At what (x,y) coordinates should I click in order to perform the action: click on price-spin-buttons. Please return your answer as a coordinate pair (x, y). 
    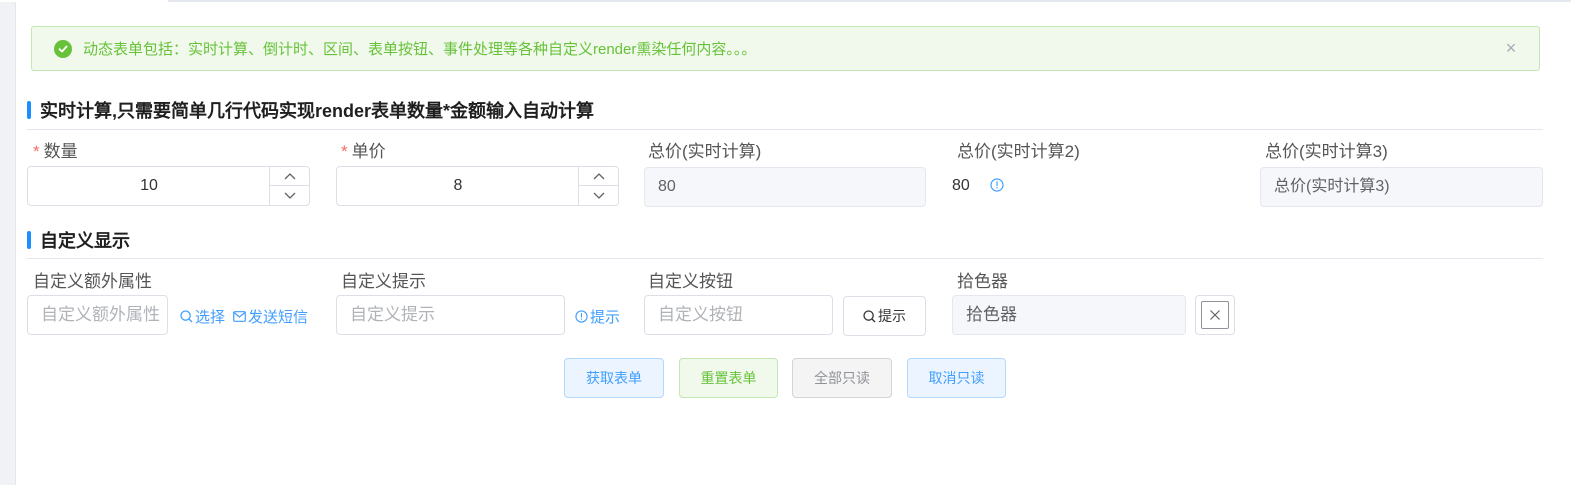
    Looking at the image, I should click on (598, 186).